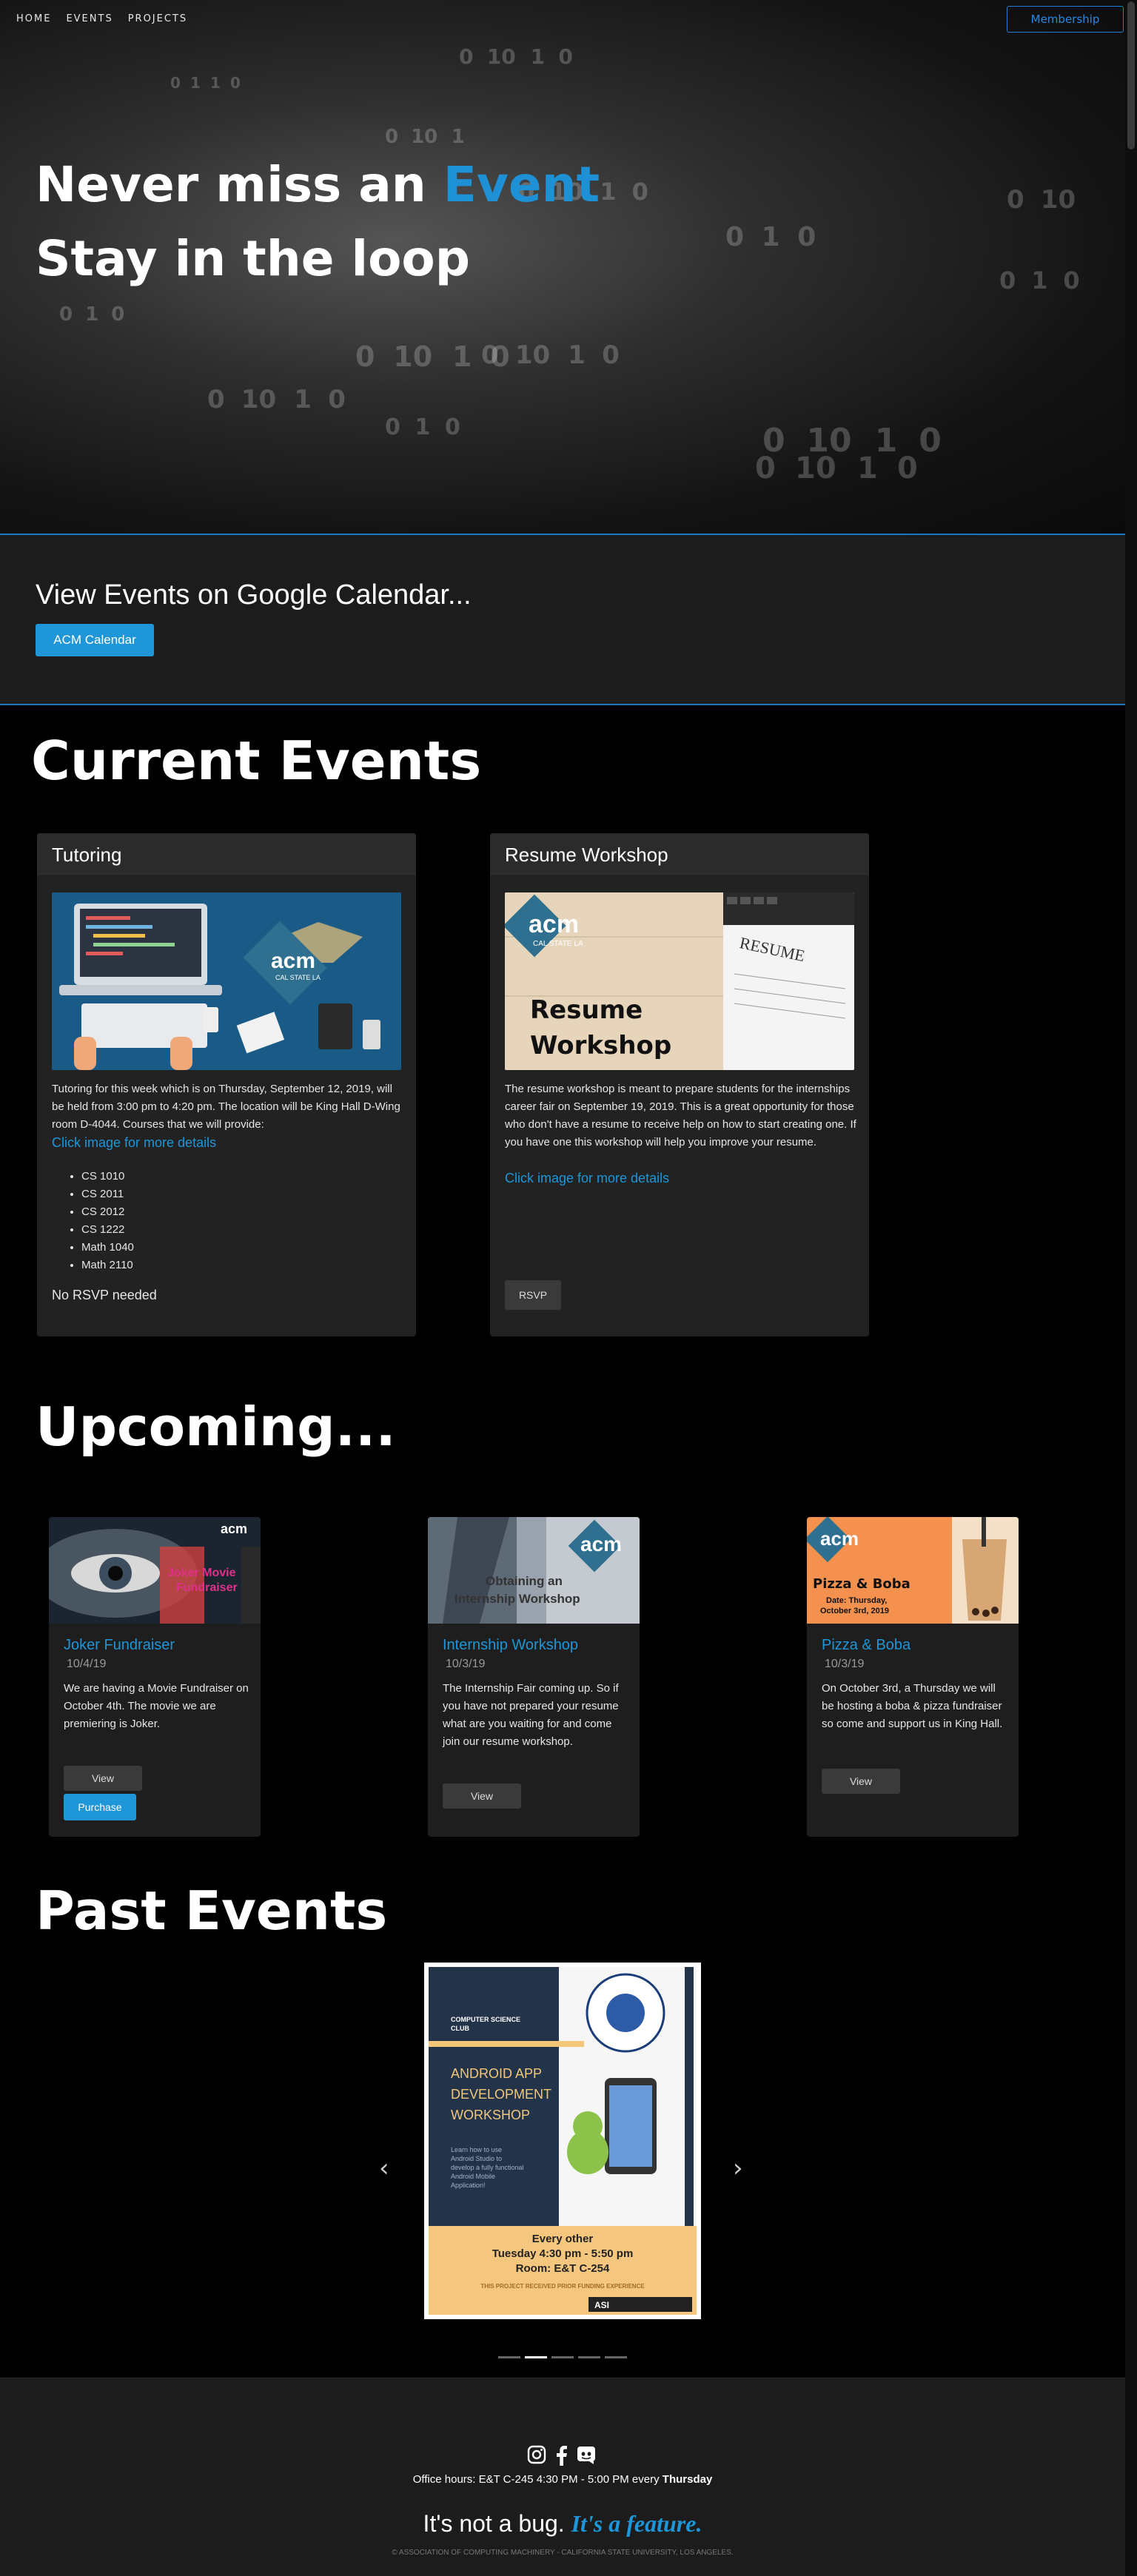 This screenshot has width=1137, height=2576. What do you see at coordinates (384, 2168) in the screenshot?
I see `carousel-prev-arrow: ‹` at bounding box center [384, 2168].